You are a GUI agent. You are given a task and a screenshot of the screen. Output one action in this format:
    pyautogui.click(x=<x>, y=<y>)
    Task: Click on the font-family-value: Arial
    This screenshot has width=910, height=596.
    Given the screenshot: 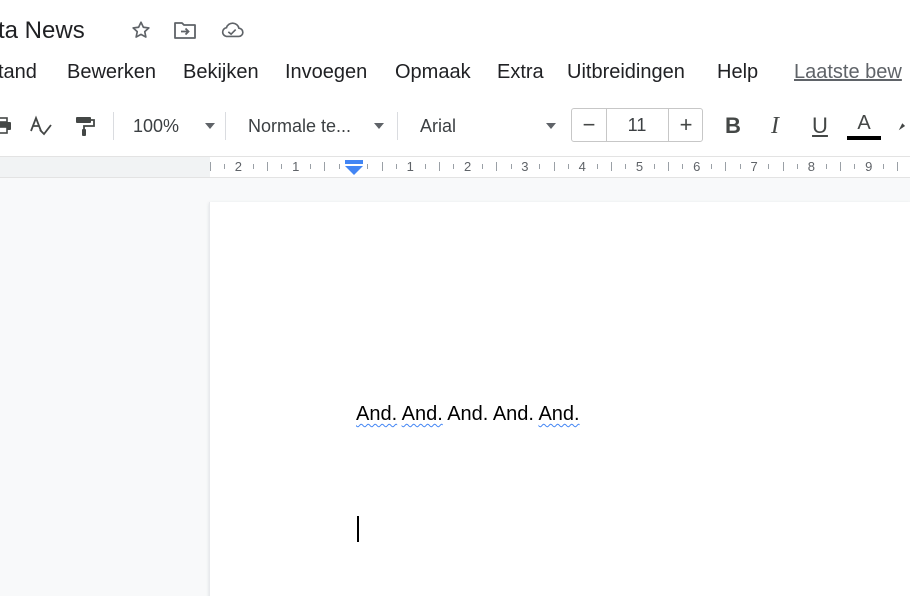 What is the action you would take?
    pyautogui.click(x=438, y=125)
    